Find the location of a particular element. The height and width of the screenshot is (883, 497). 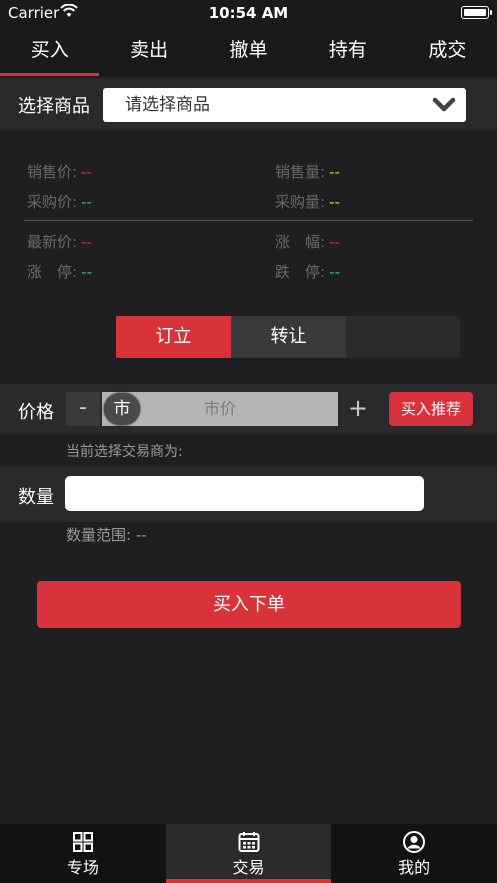

limit-up-label: 涨 停: is located at coordinates (52, 272).